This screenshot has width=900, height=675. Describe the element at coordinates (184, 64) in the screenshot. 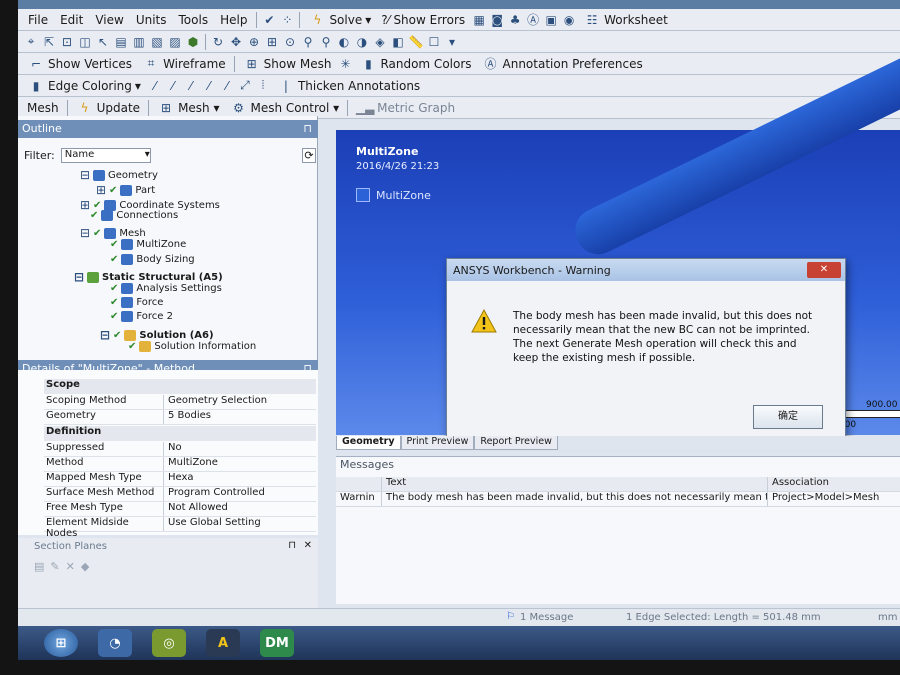

I see `wireframe-button: ⌗ Wireframe` at that location.